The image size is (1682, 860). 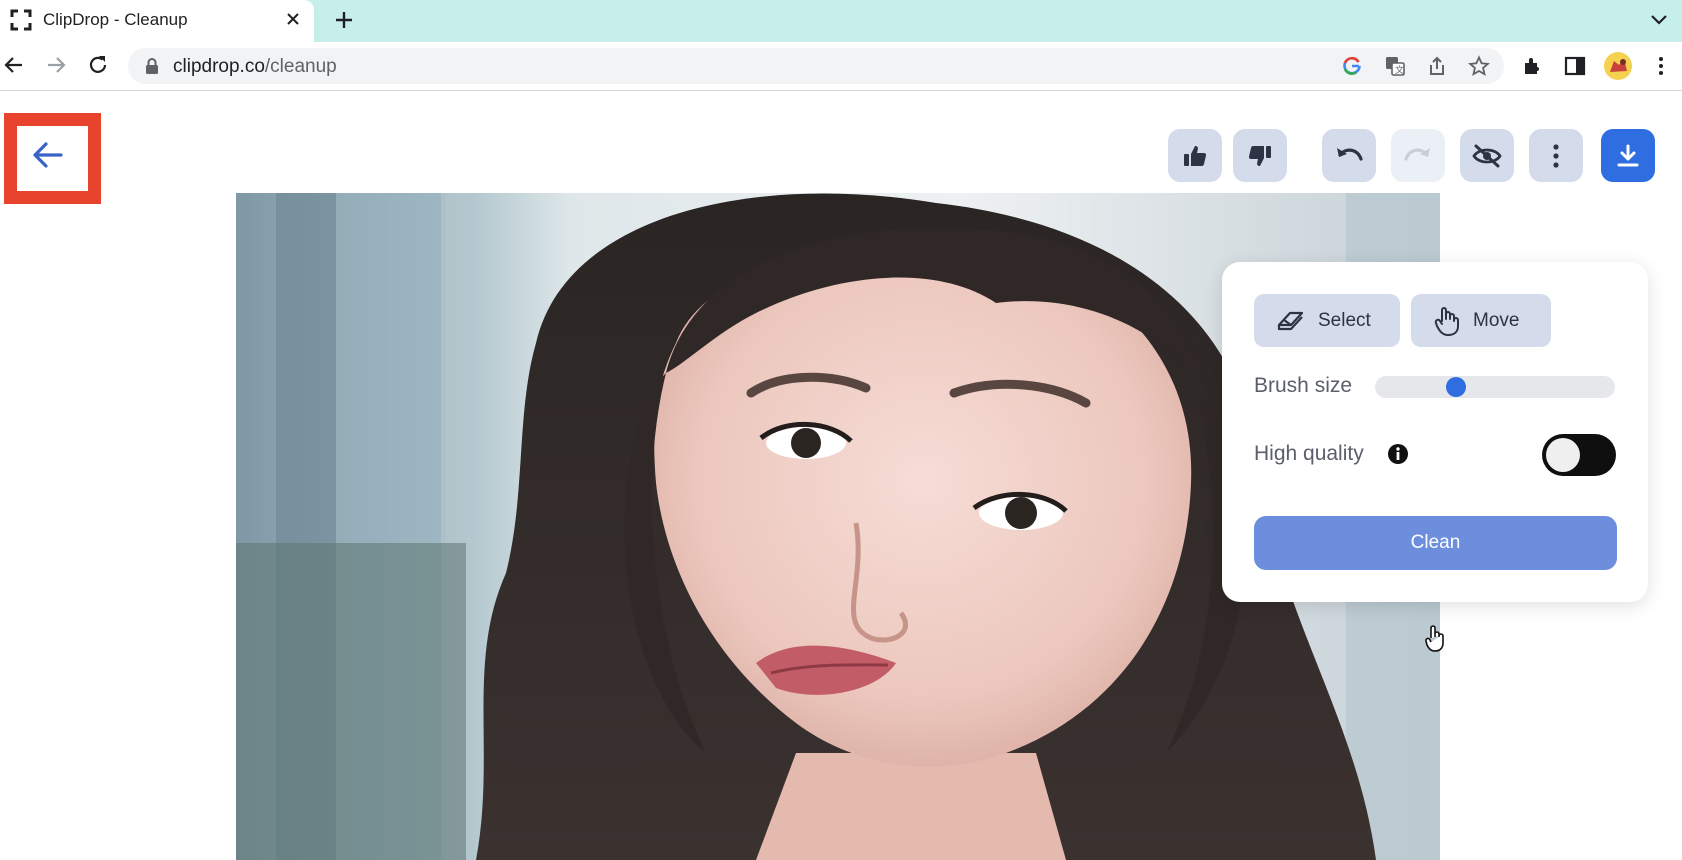 What do you see at coordinates (1309, 453) in the screenshot?
I see `high-quality-label: High quality` at bounding box center [1309, 453].